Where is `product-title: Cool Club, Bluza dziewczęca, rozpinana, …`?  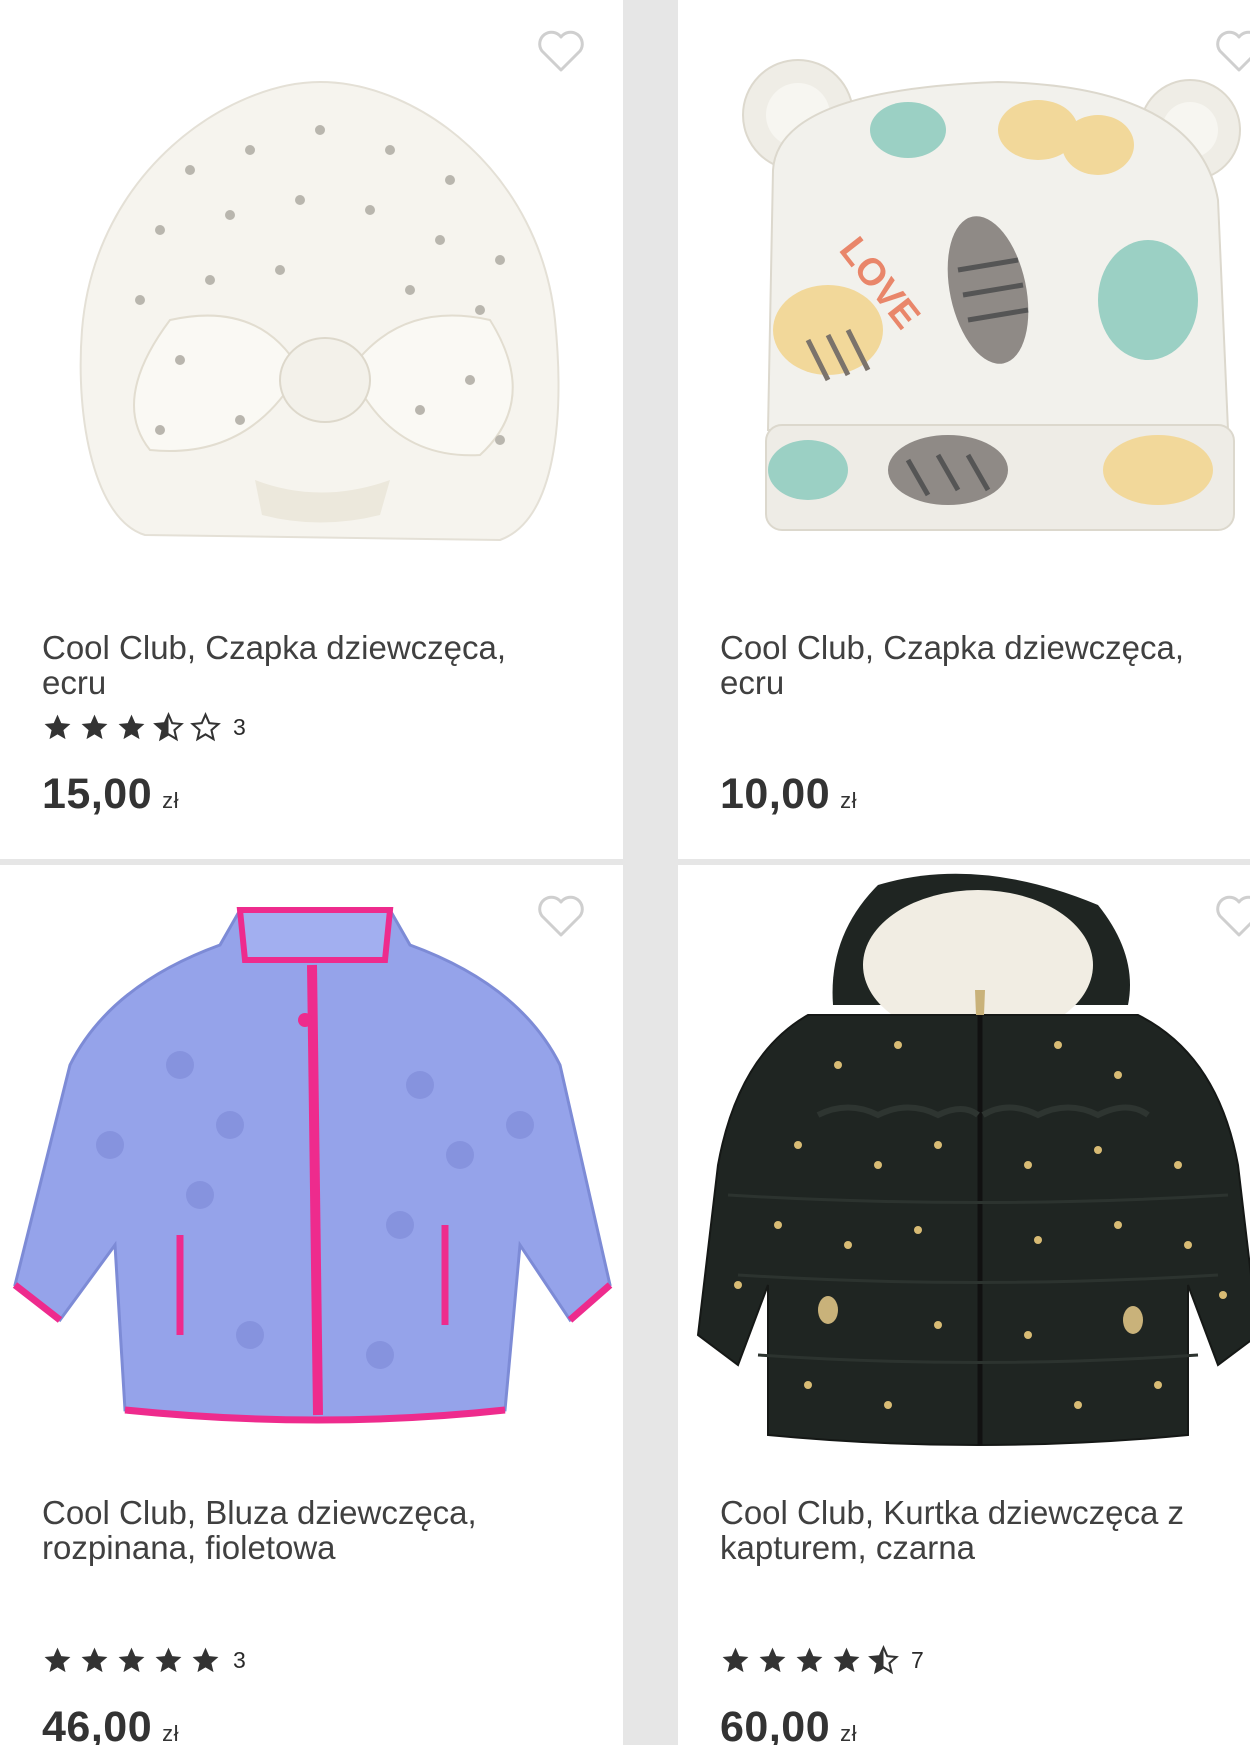
product-title: Cool Club, Bluza dziewczęca, rozpinana, … is located at coordinates (302, 1530).